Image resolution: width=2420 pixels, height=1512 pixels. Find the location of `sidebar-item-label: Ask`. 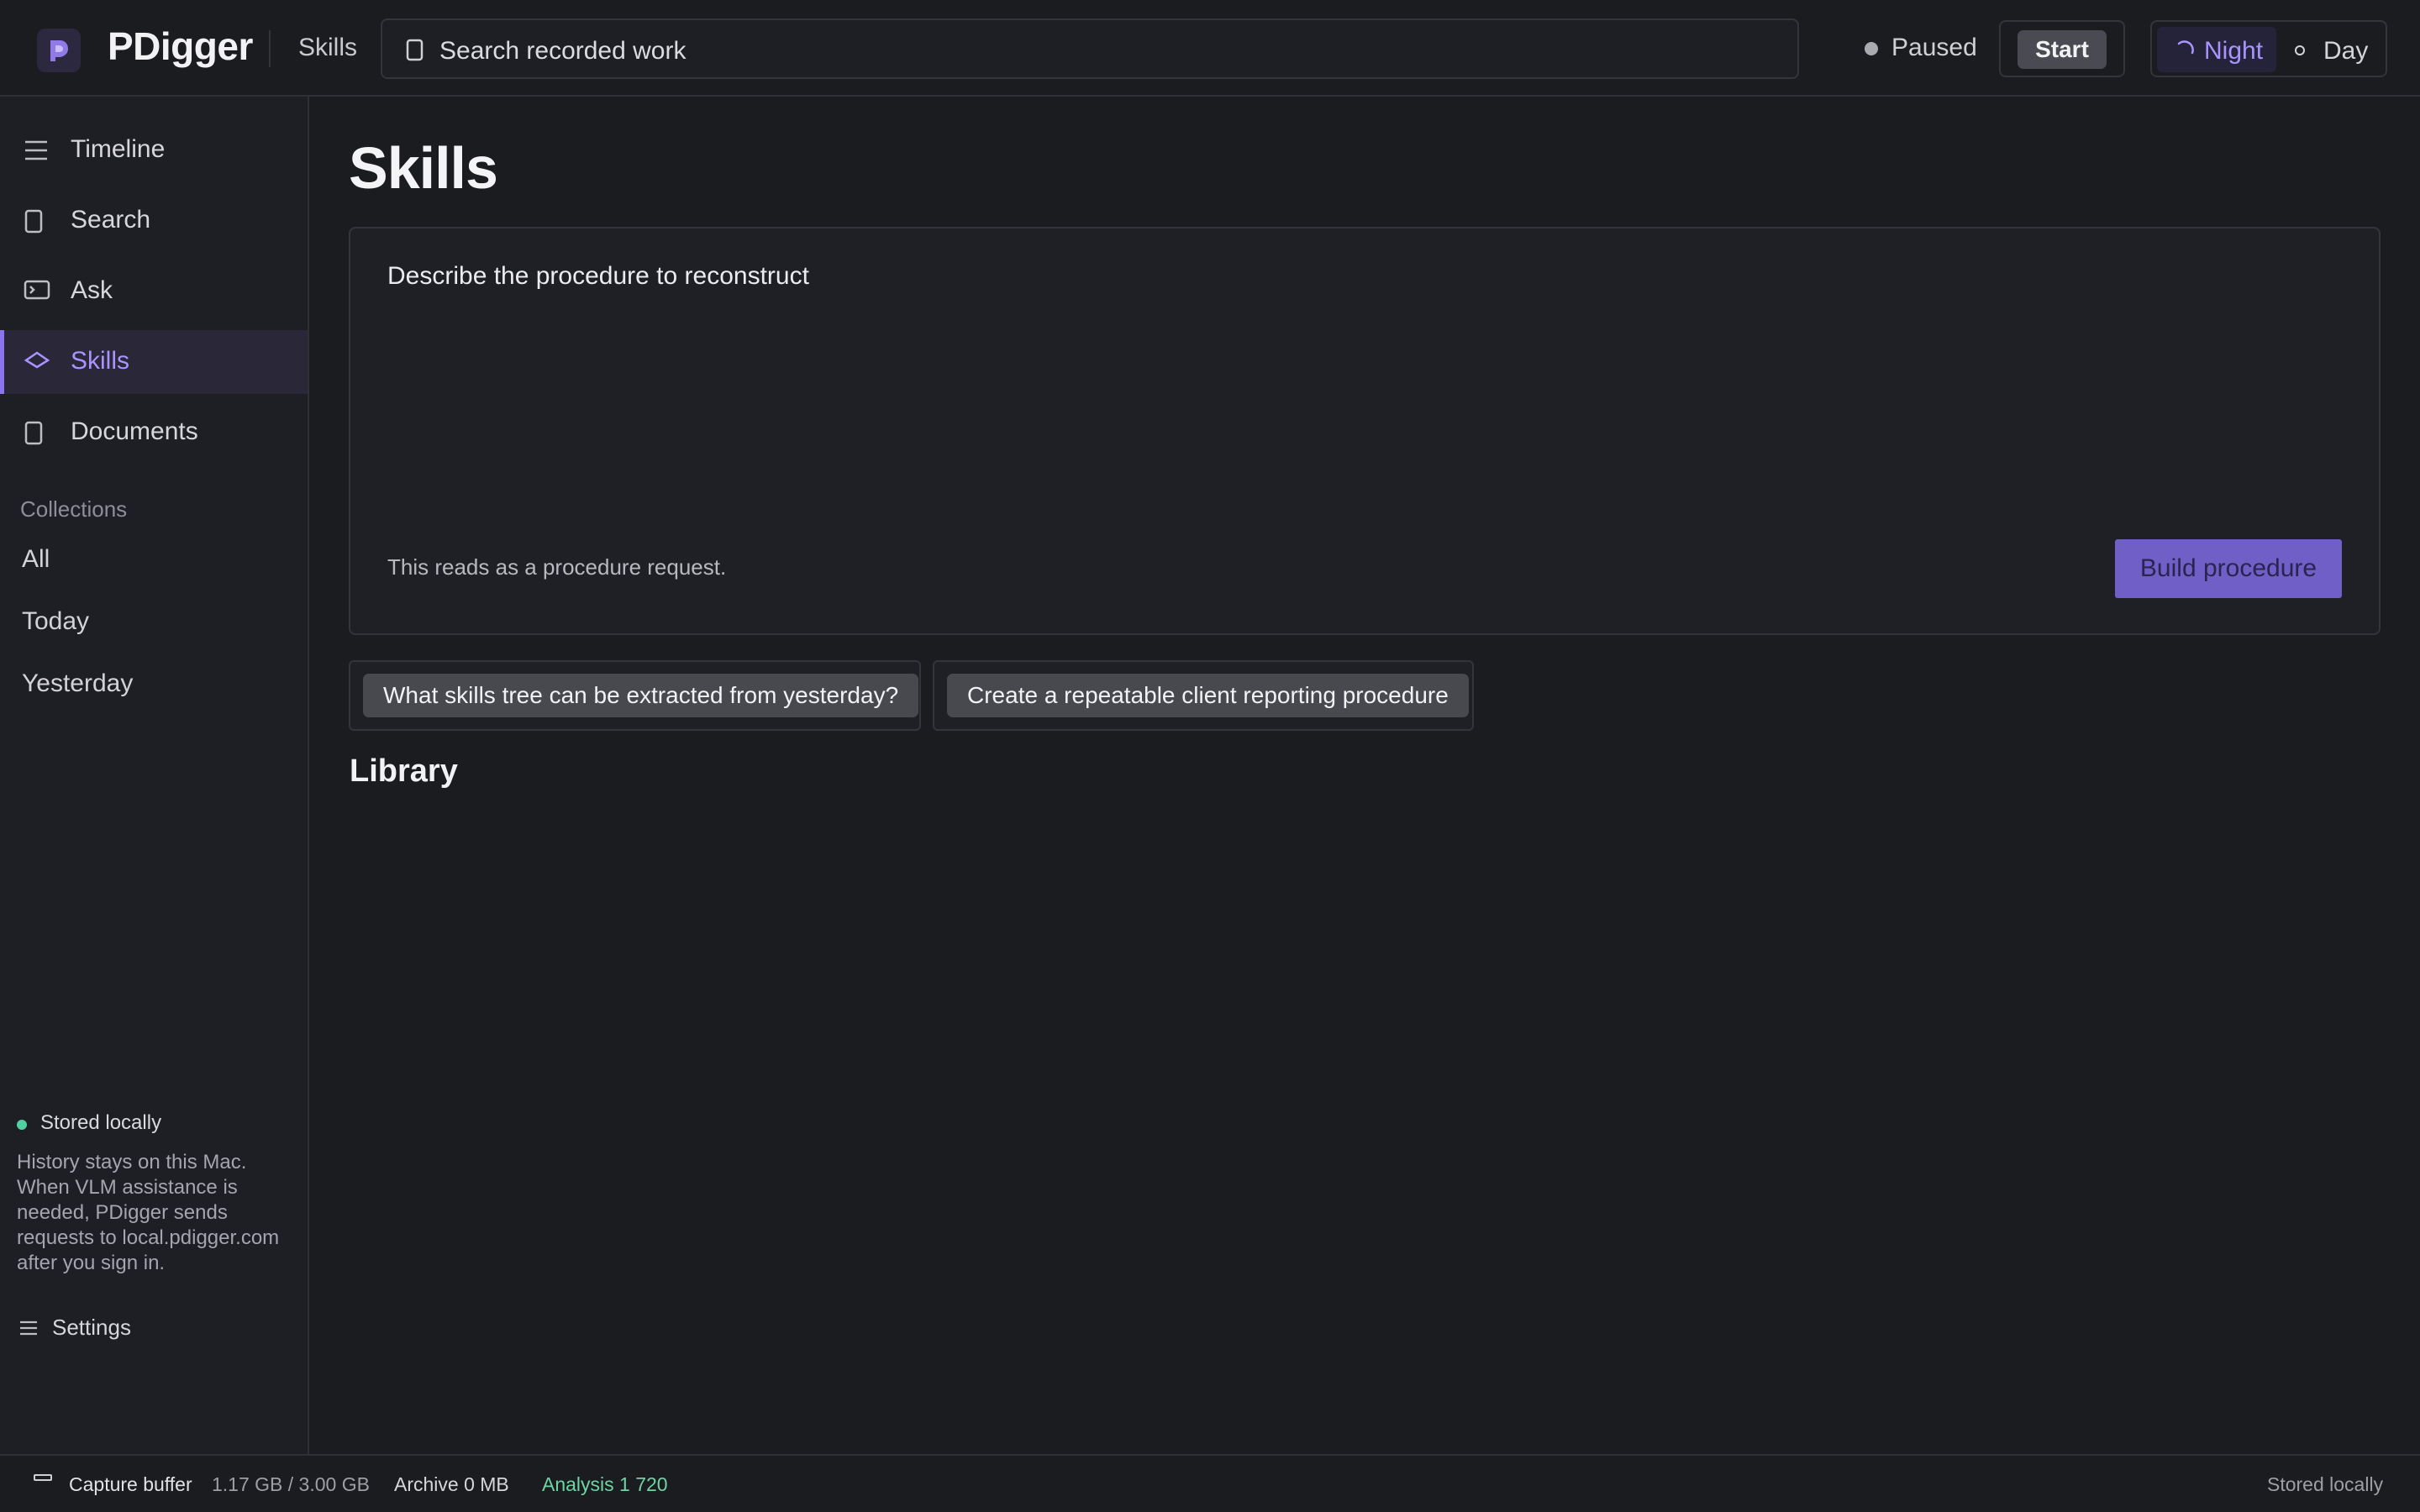

sidebar-item-label: Ask is located at coordinates (92, 290).